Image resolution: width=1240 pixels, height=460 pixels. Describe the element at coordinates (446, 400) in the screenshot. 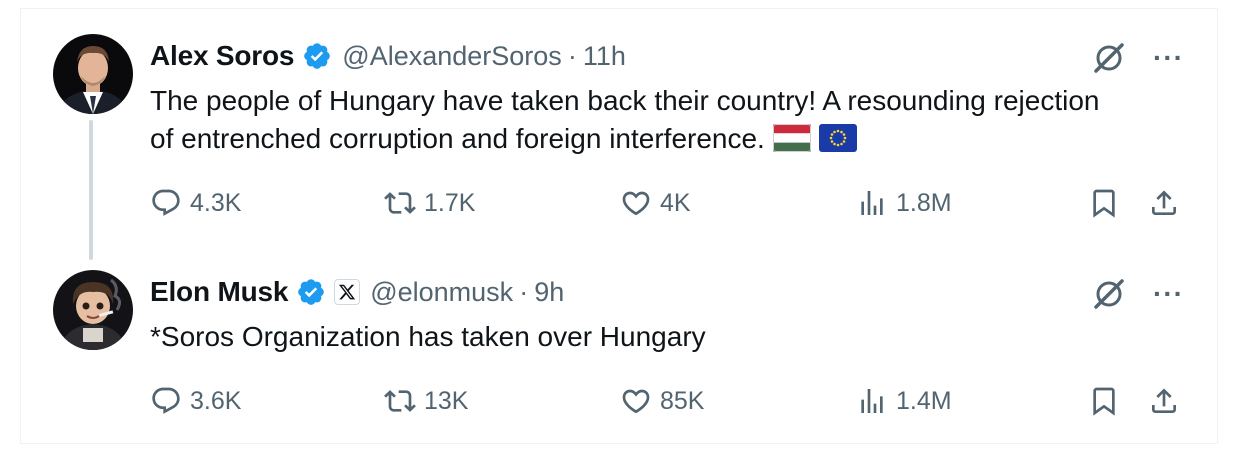

I see `retweet-count: 13K` at that location.